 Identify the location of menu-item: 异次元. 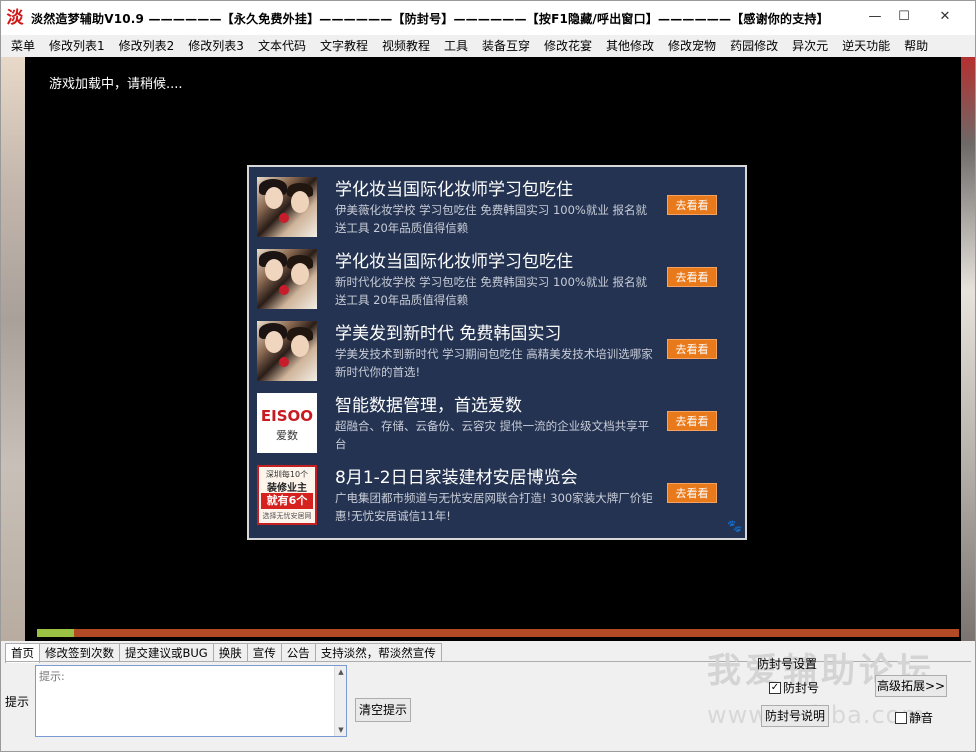
(810, 46).